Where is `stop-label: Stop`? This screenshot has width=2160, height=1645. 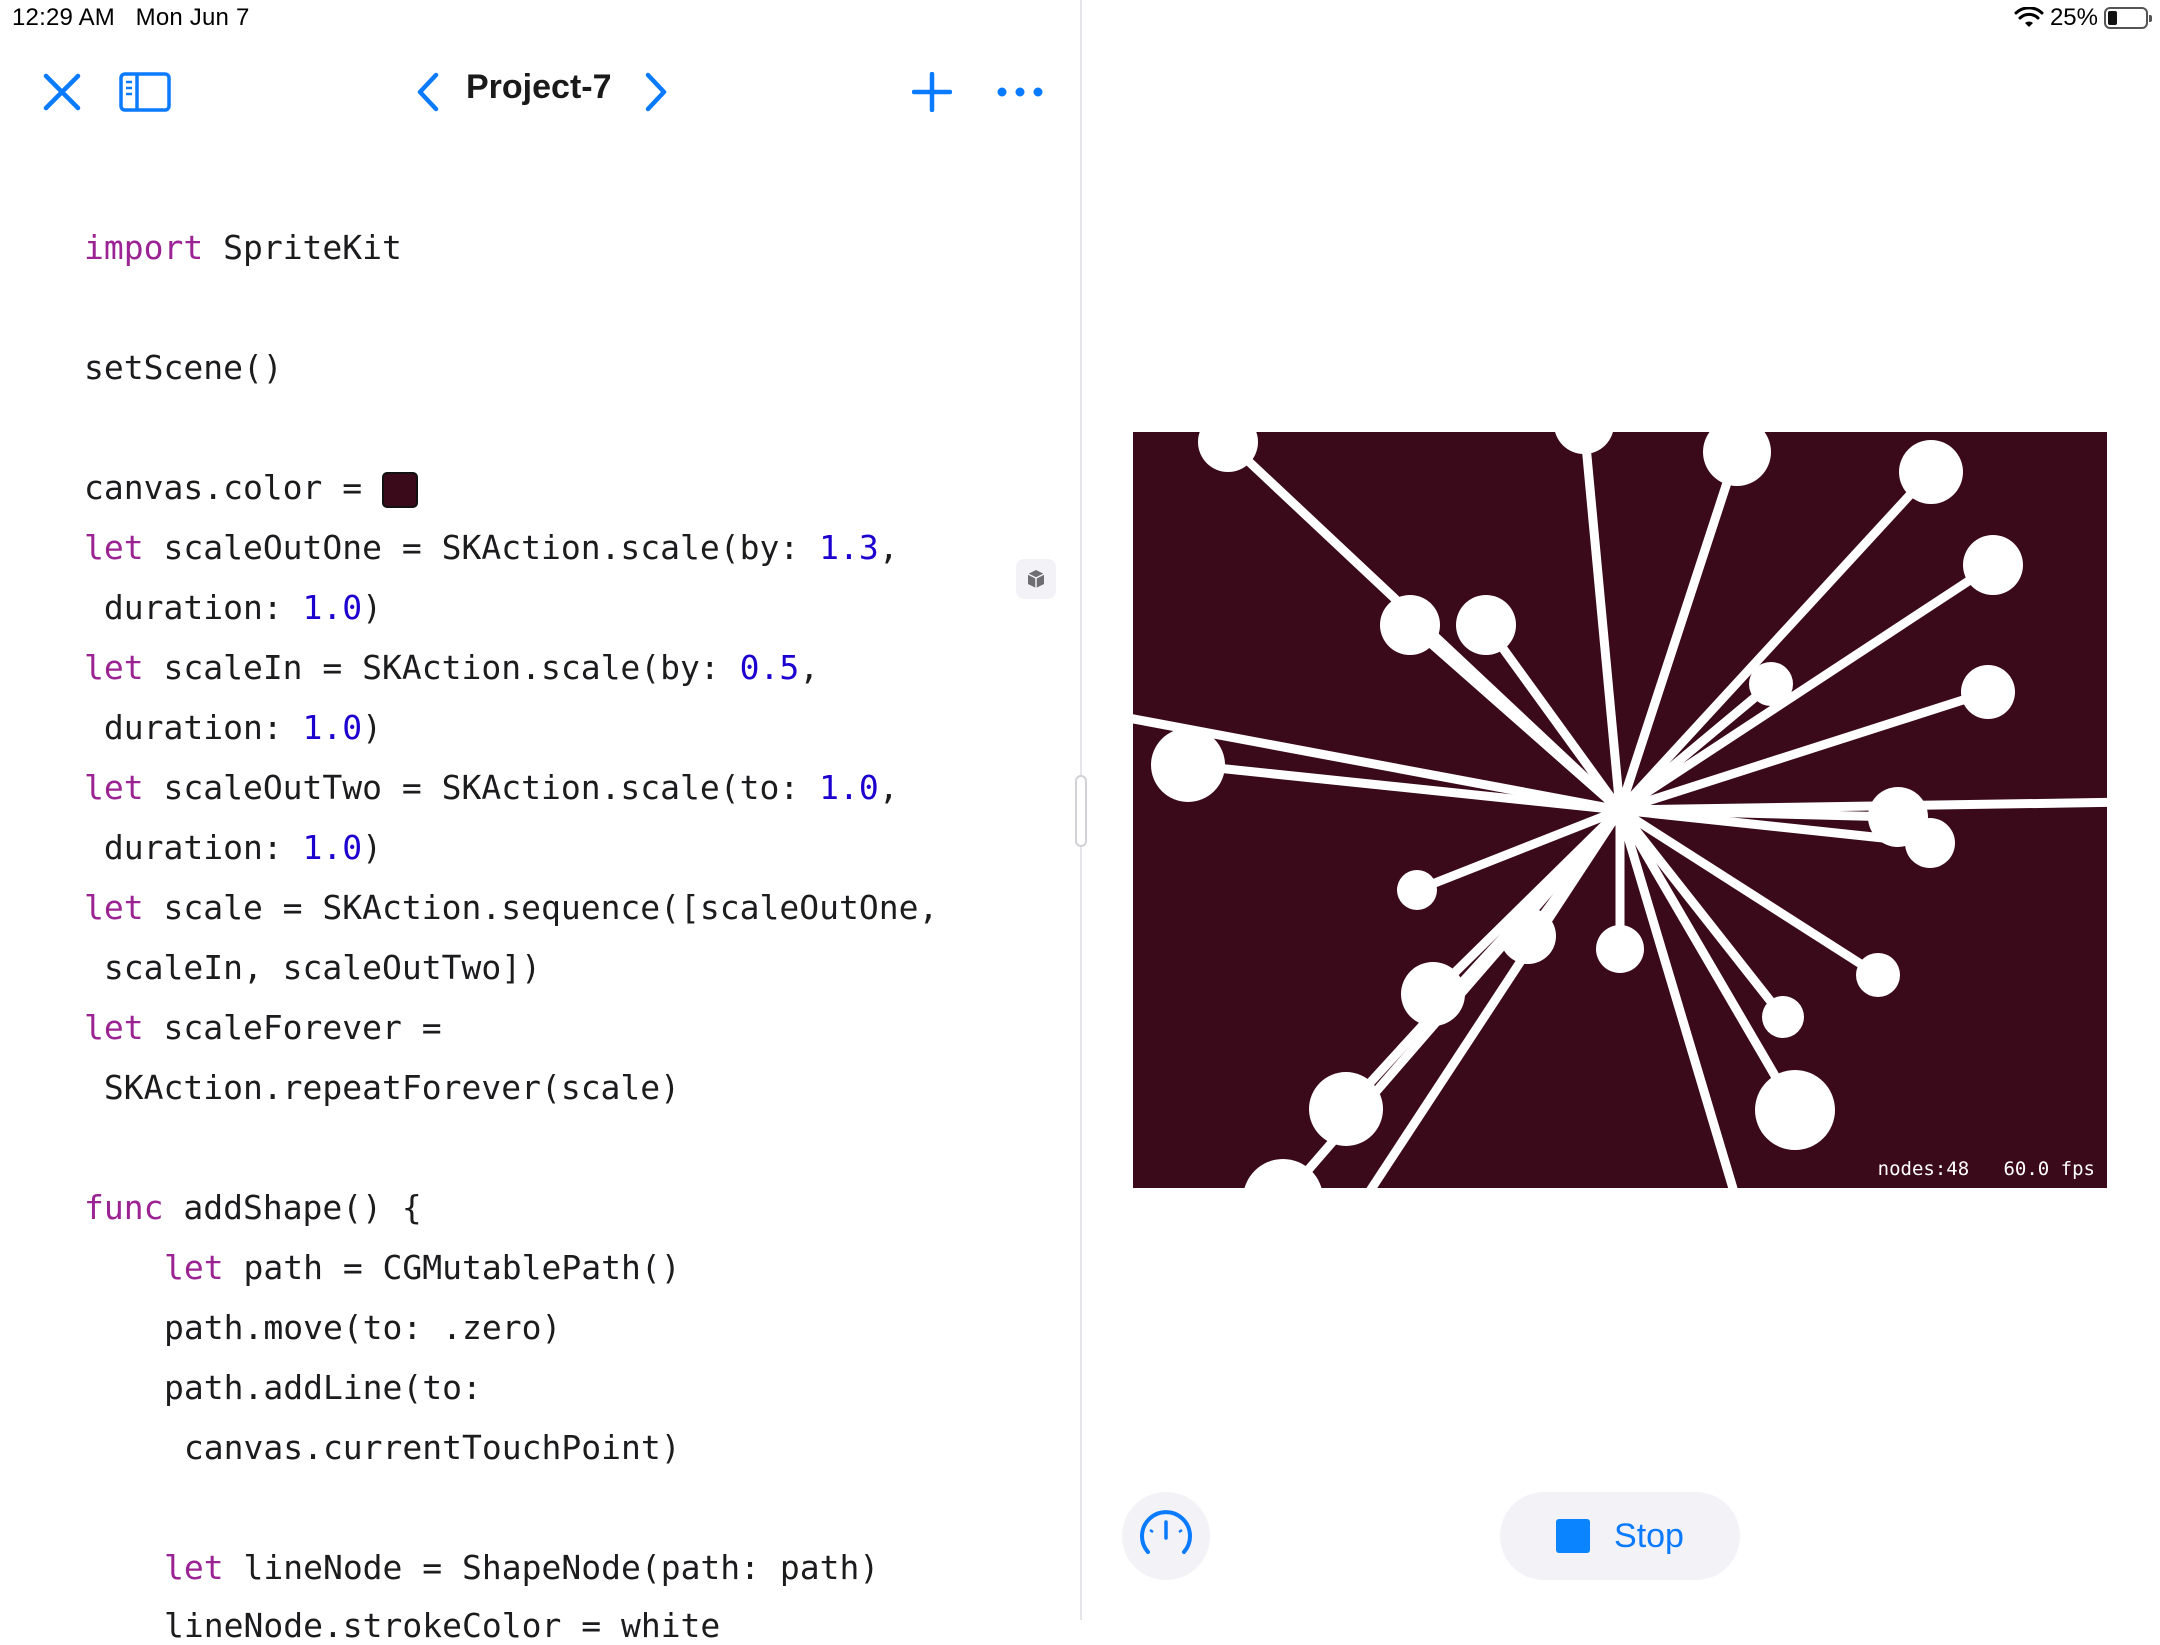
stop-label: Stop is located at coordinates (1649, 1535).